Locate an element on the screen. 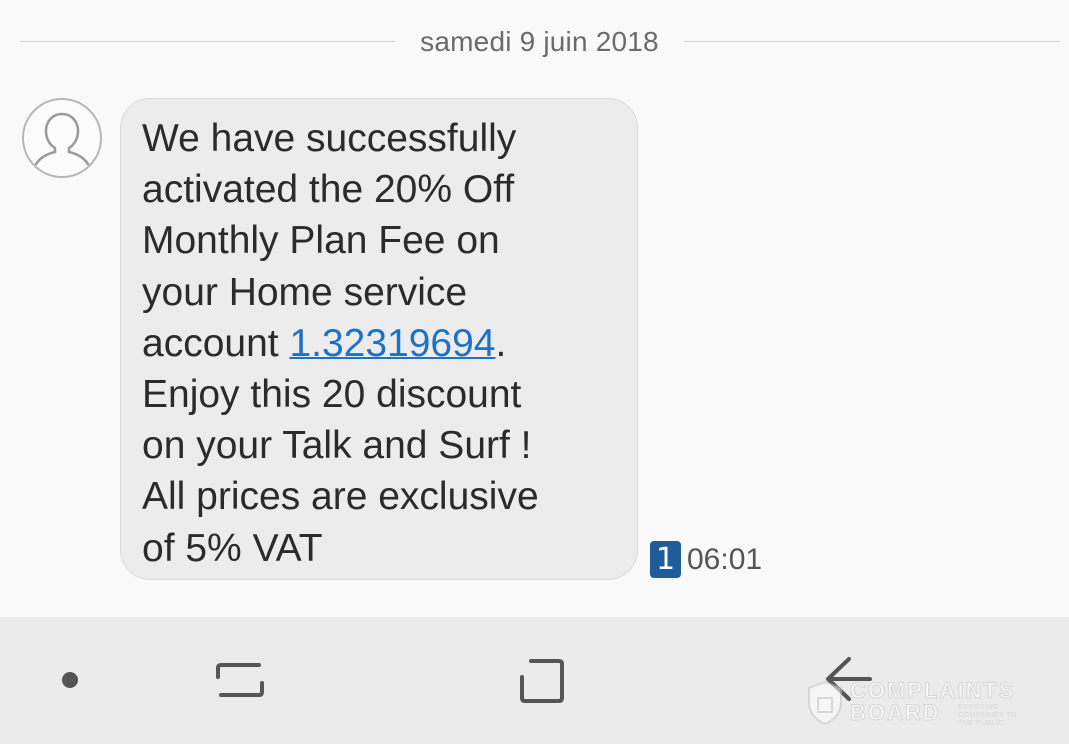  watermark-line2: BOARD is located at coordinates (895, 713).